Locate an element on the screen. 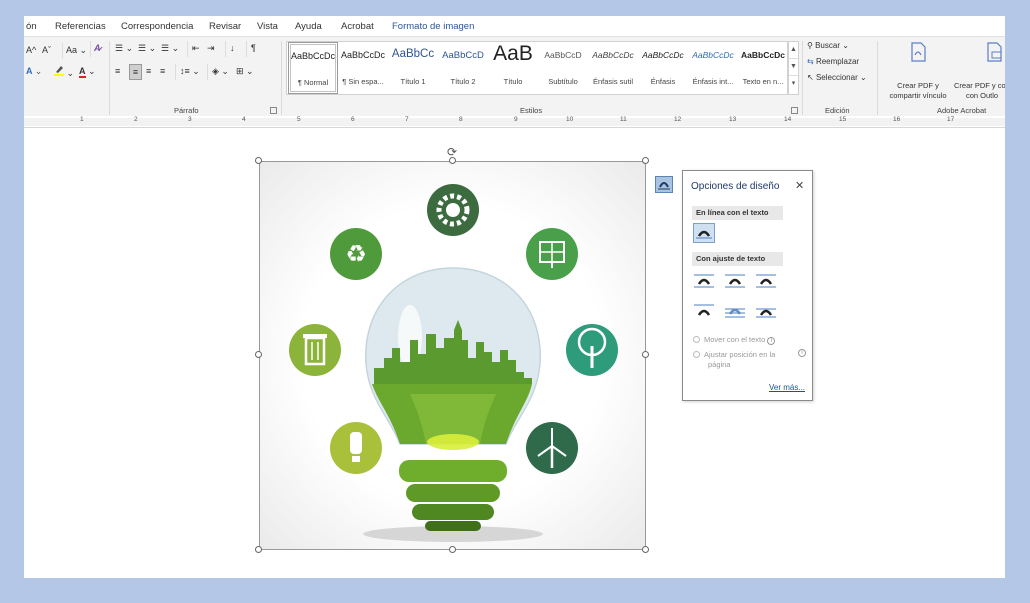  wrap-tight-icon is located at coordinates (735, 281).